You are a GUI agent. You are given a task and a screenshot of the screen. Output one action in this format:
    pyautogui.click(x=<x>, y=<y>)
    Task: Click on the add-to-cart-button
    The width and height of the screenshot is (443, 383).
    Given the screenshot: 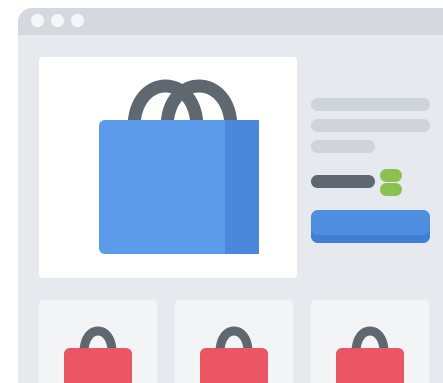 What is the action you would take?
    pyautogui.click(x=370, y=226)
    